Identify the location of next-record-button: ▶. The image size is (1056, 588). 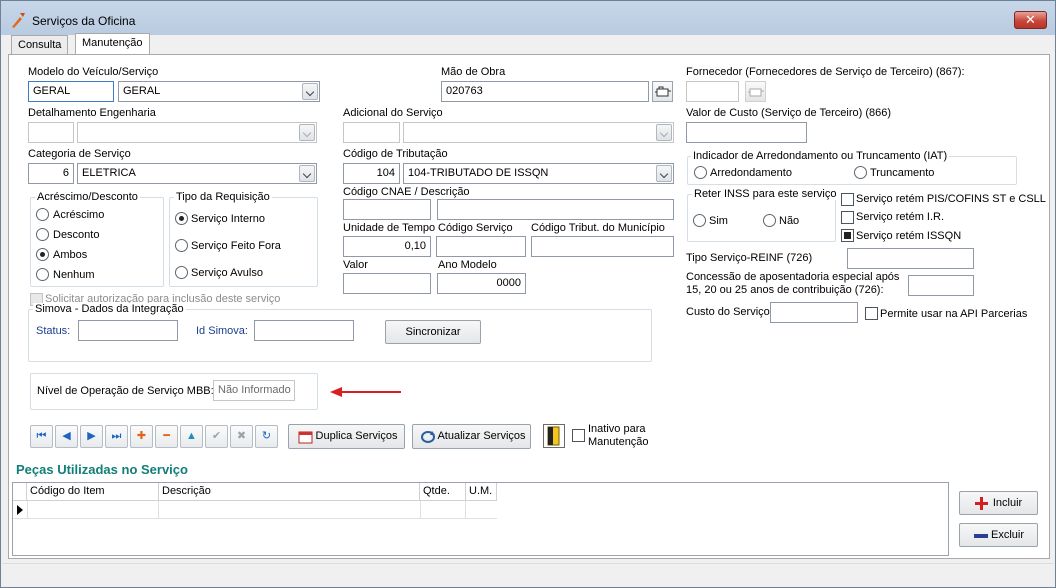
(91, 436).